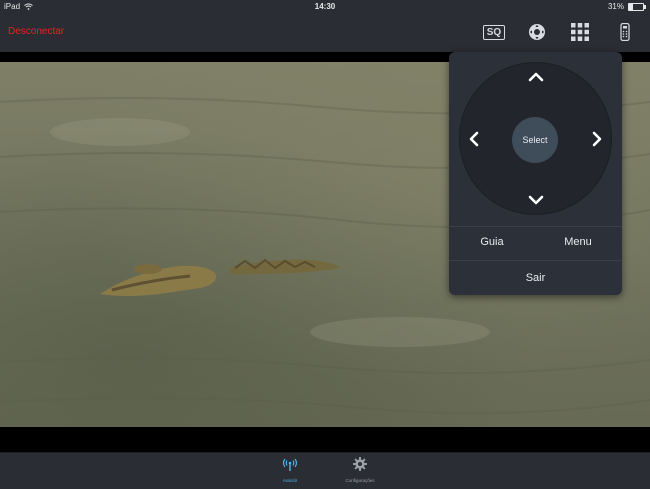 This screenshot has height=489, width=650. What do you see at coordinates (615, 6) in the screenshot?
I see `battery-percent: 31%` at bounding box center [615, 6].